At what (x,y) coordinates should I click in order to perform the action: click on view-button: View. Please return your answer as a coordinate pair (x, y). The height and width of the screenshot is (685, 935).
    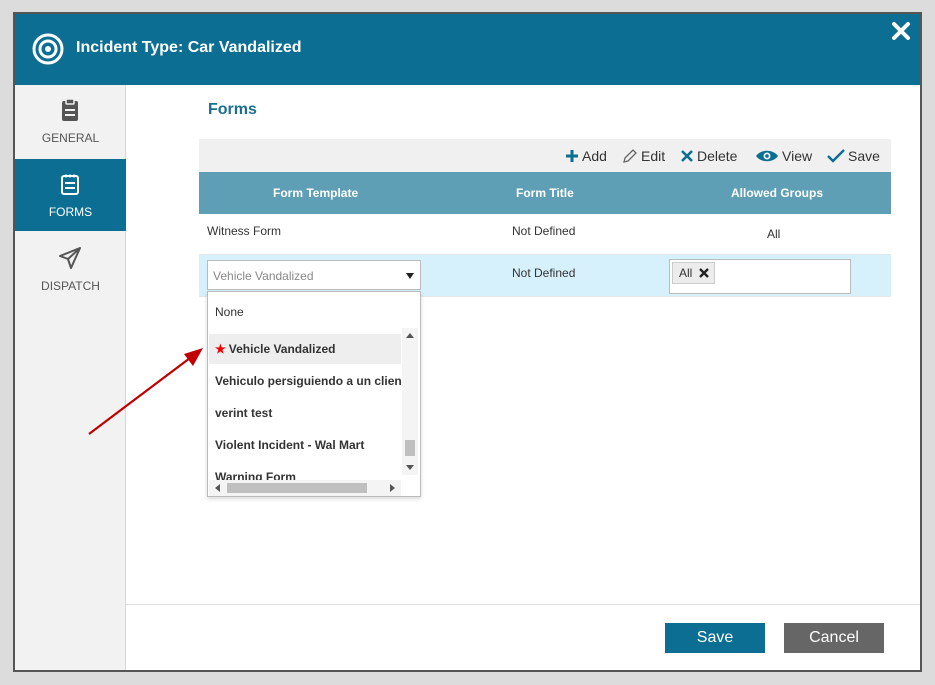
    Looking at the image, I should click on (783, 156).